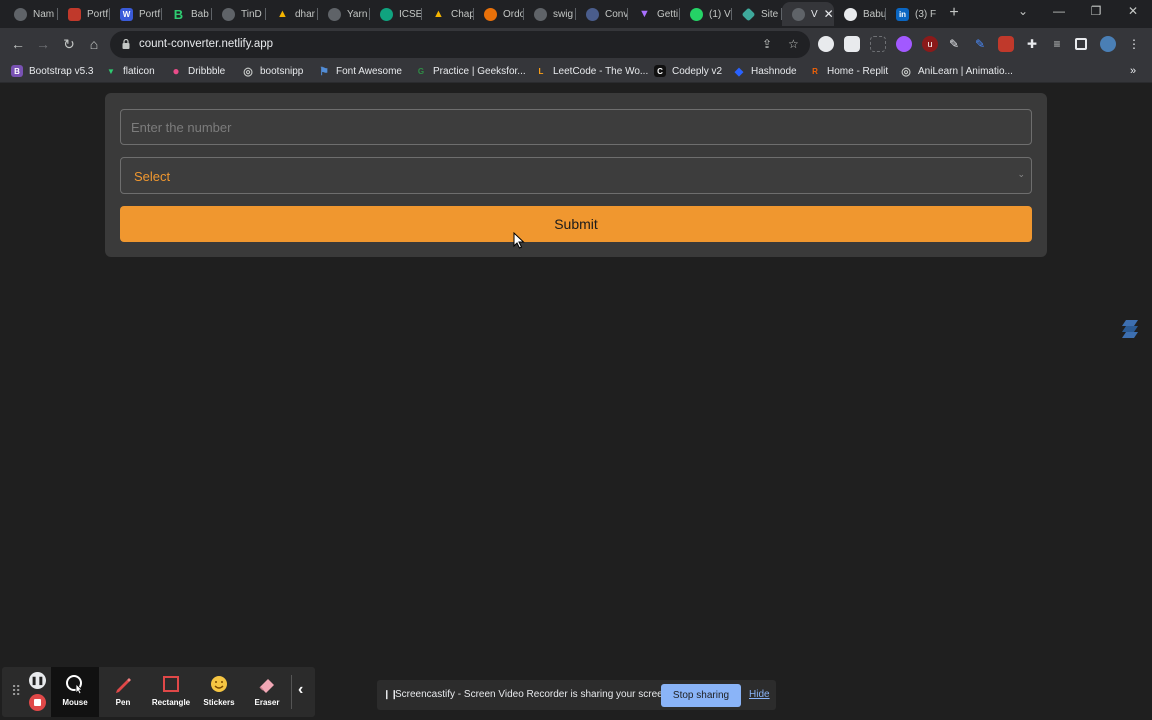 This screenshot has height=720, width=1152. I want to click on browser-tab: Nam, so click(31, 14).